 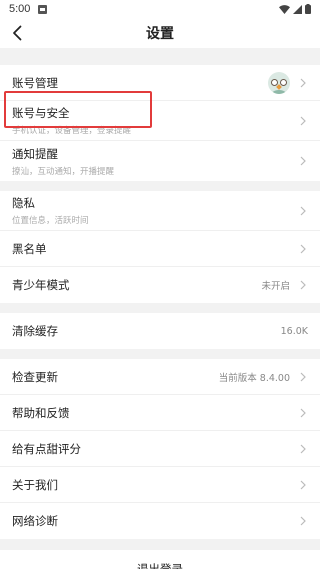 I want to click on settings-item-network-diagnosis: 网络诊断, so click(x=160, y=521).